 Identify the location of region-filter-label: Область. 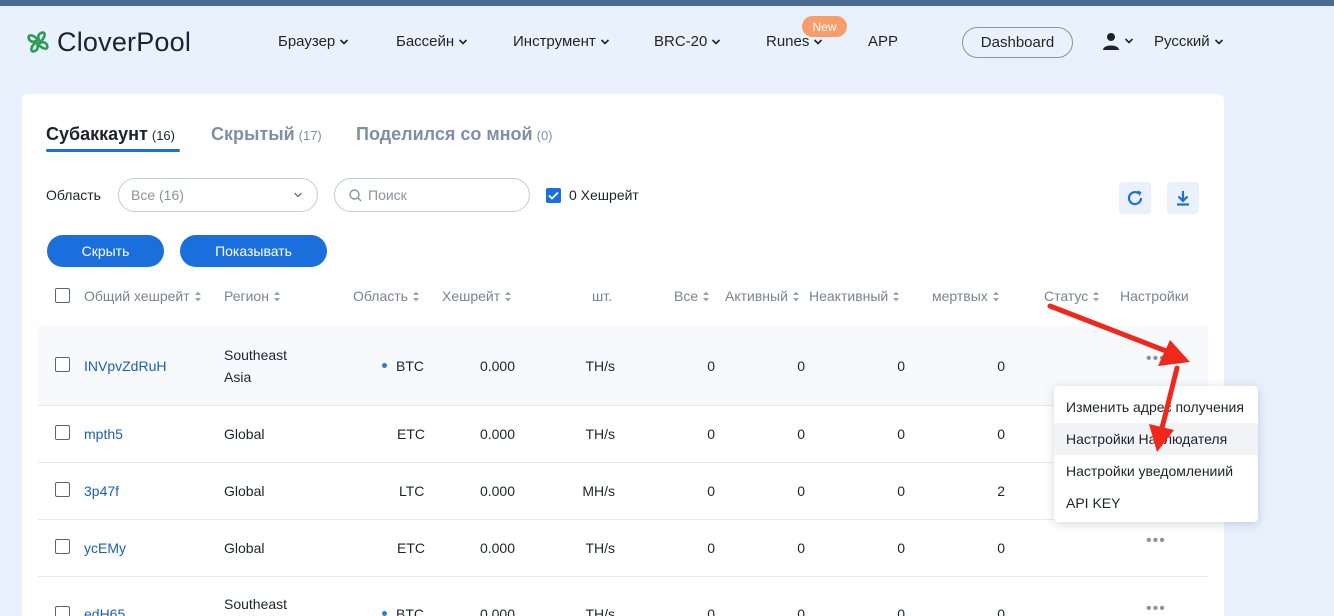
(73, 195).